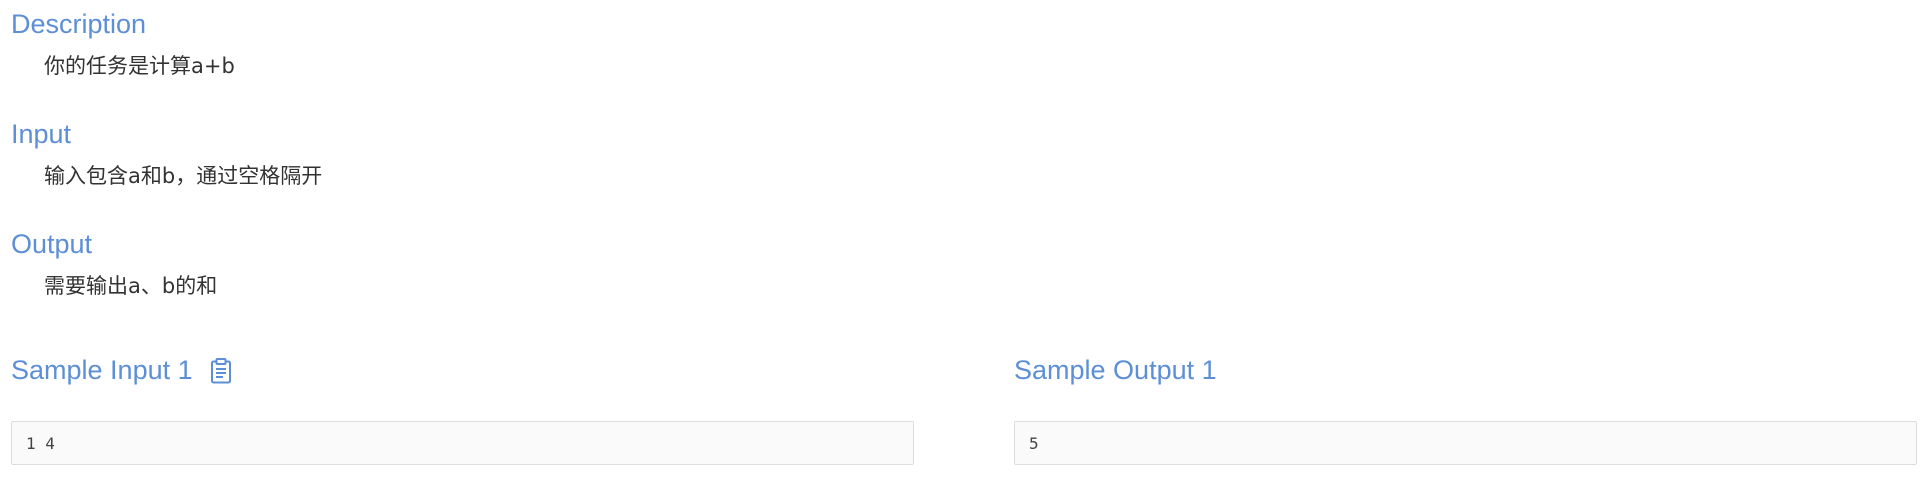 This screenshot has width=1925, height=479. I want to click on description-text: 你的任务是计算a+b, so click(139, 66).